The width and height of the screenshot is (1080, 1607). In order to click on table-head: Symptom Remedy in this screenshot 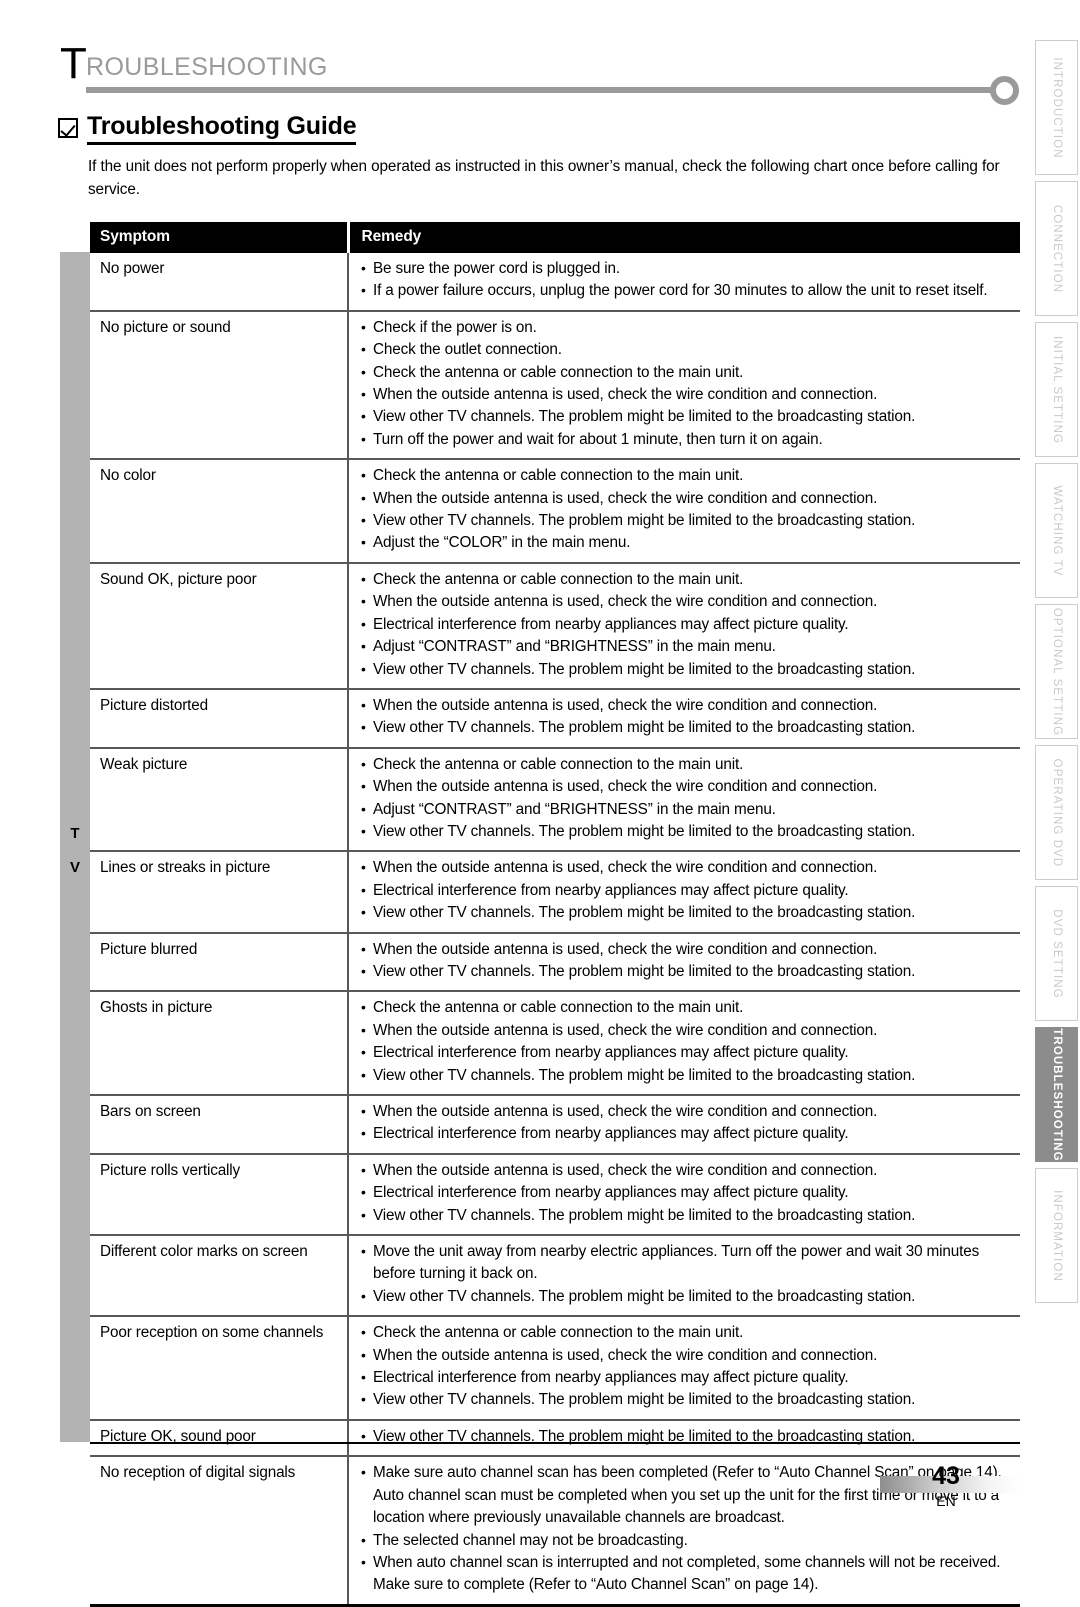, I will do `click(555, 237)`.